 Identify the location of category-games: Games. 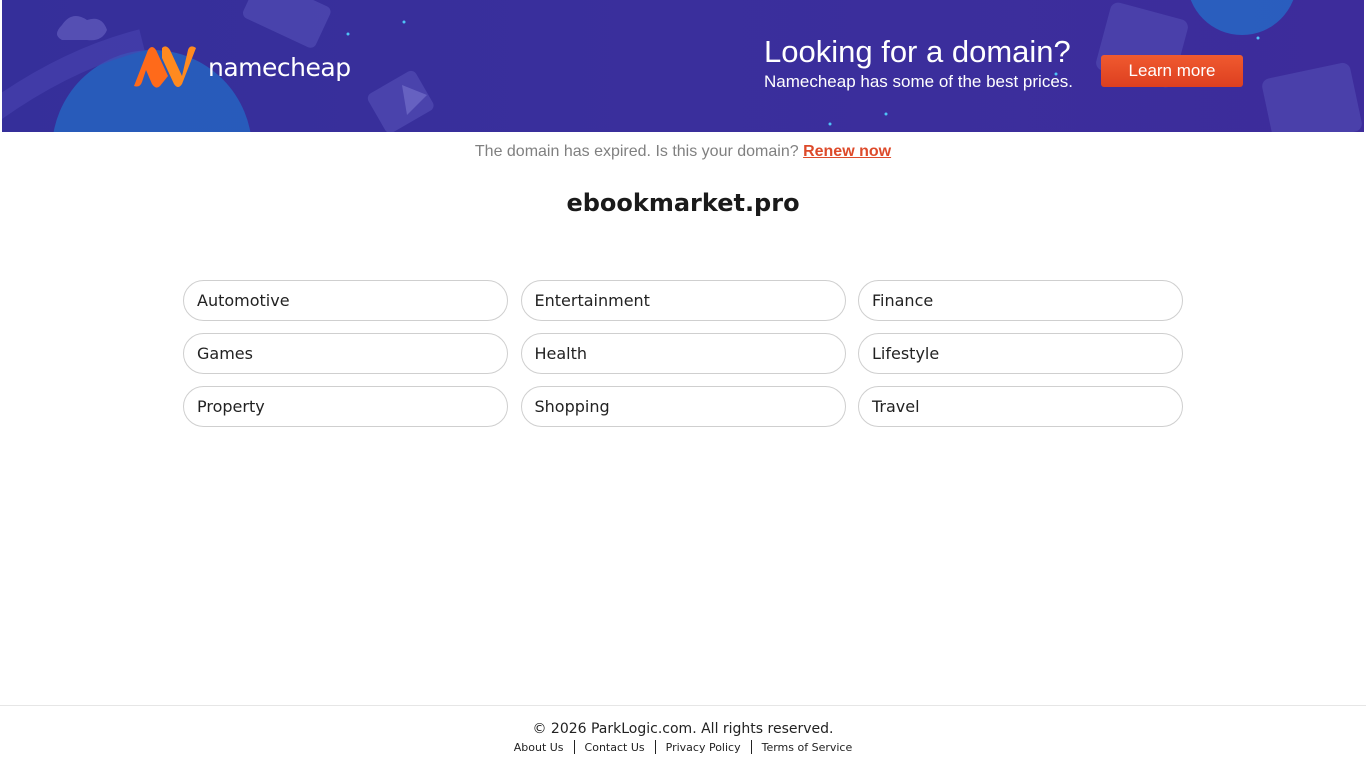
(345, 353).